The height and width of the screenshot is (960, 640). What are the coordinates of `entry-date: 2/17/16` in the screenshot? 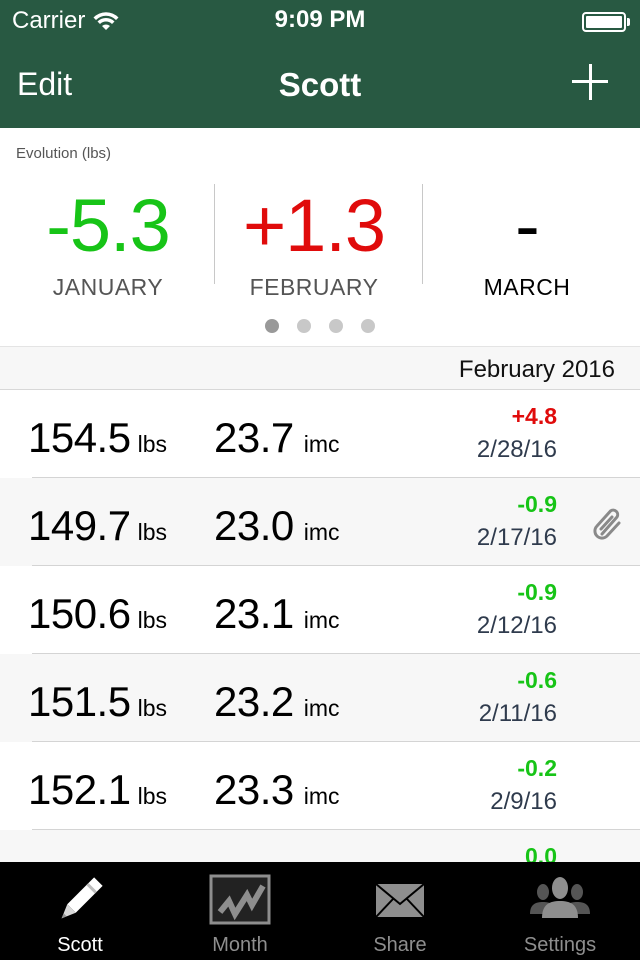 It's located at (516, 537).